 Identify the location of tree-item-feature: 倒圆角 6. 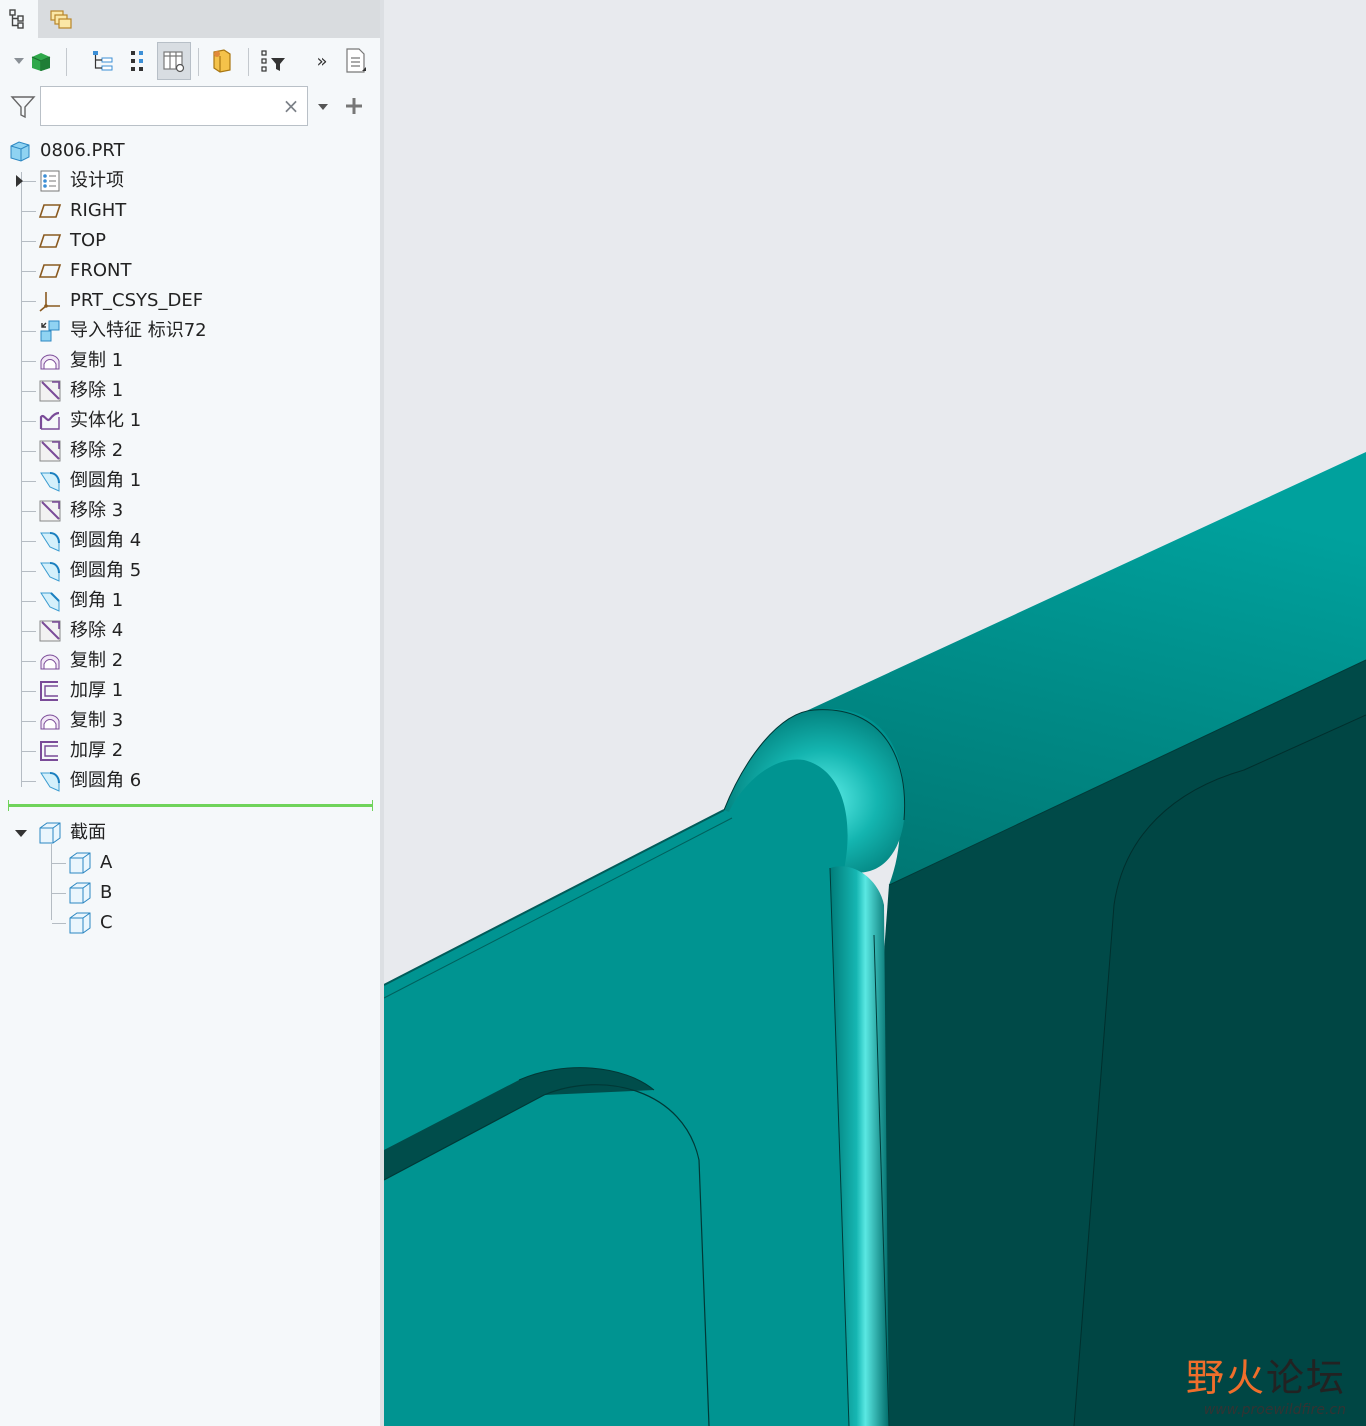
(190, 781).